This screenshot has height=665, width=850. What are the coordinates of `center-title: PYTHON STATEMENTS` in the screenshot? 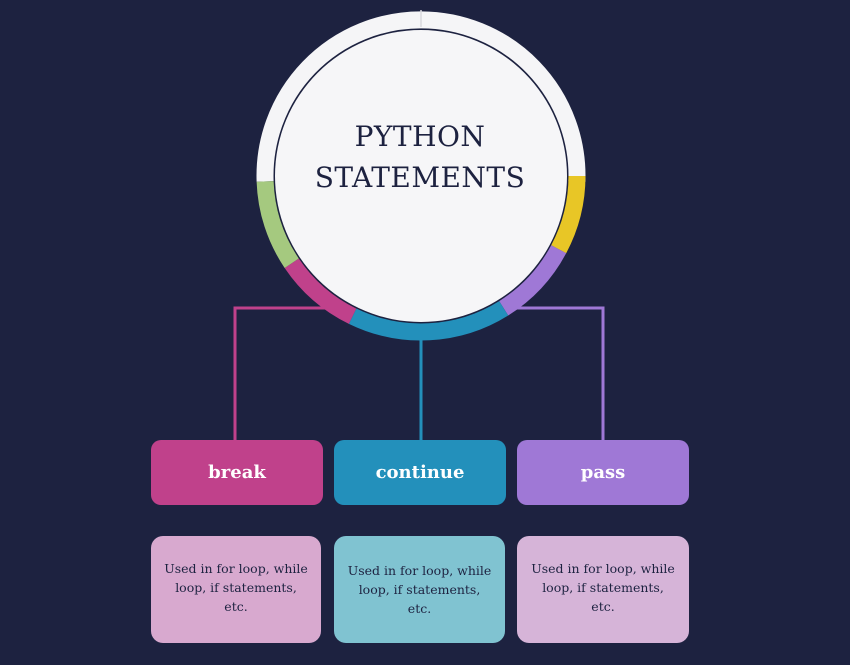 It's located at (420, 157).